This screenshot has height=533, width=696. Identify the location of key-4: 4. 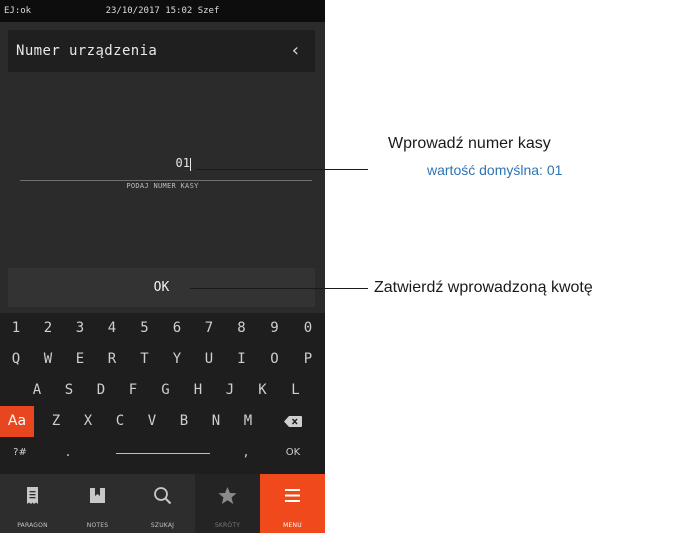
(112, 328).